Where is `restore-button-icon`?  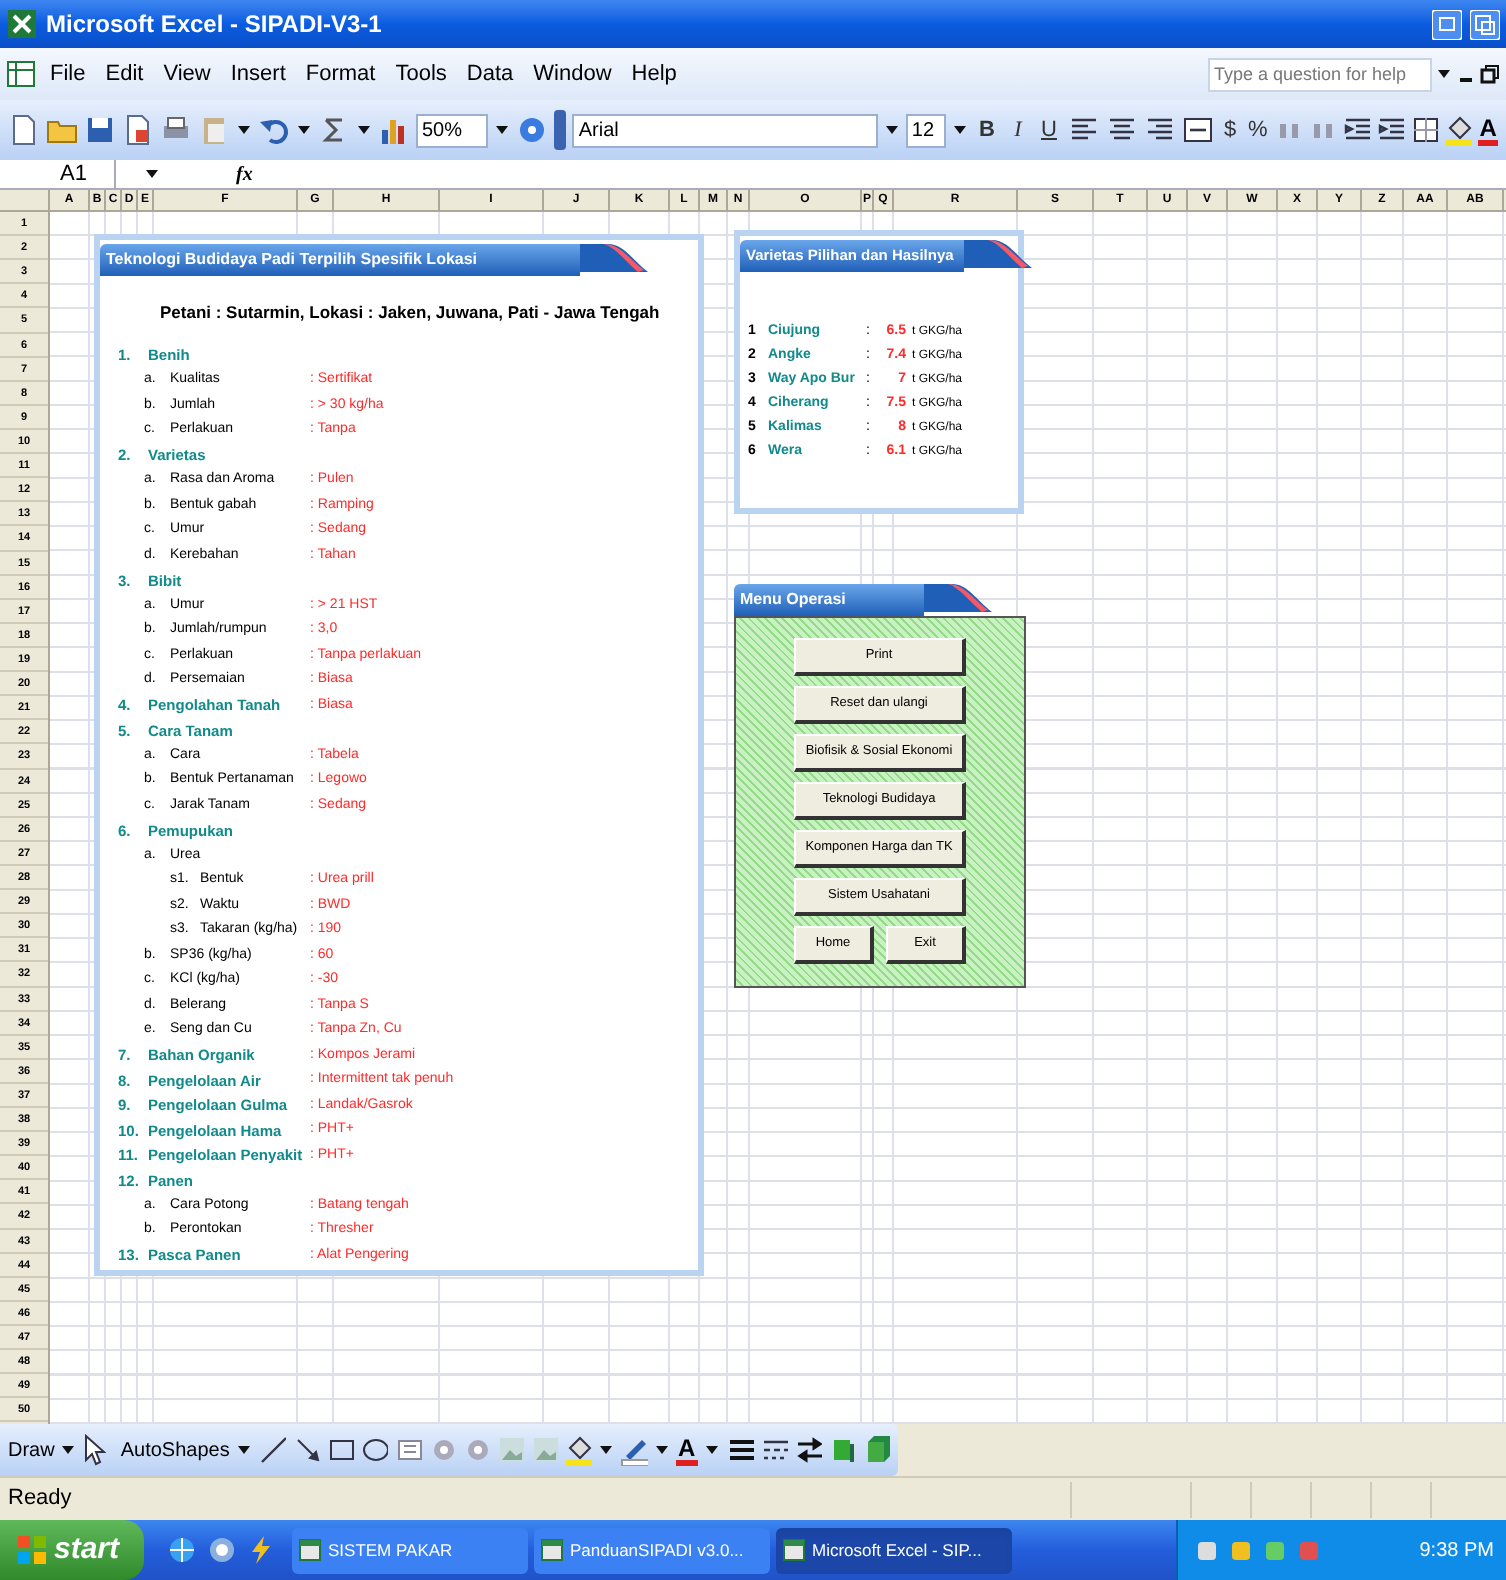 restore-button-icon is located at coordinates (1447, 24).